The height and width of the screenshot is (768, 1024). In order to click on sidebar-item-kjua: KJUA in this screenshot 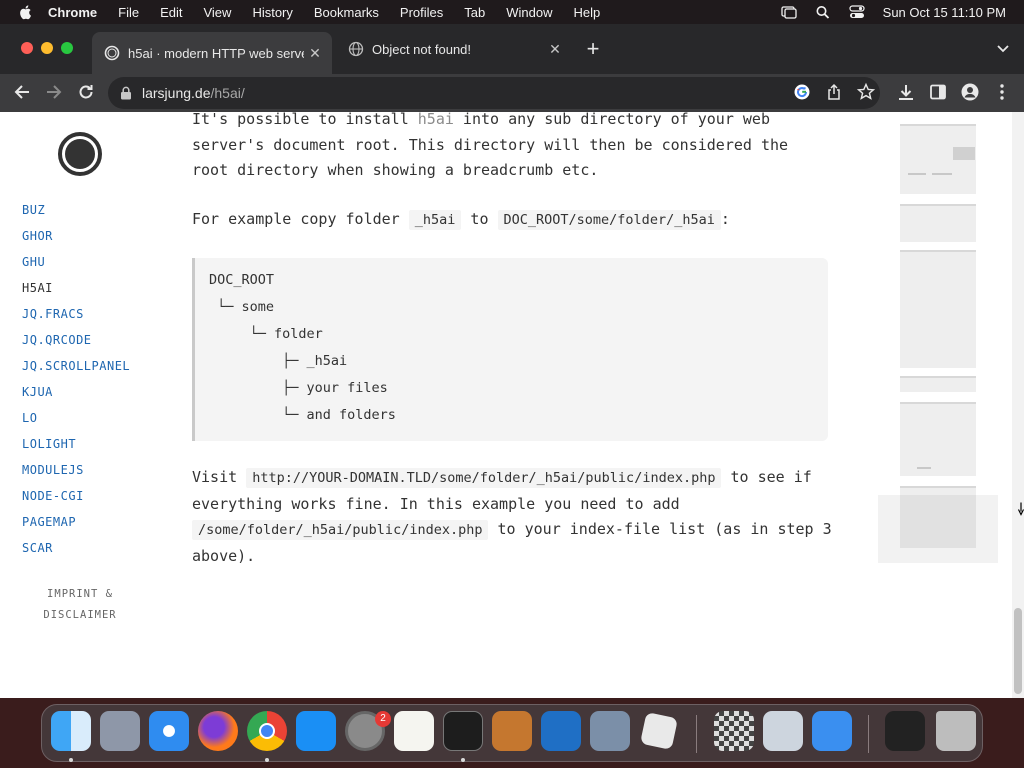, I will do `click(76, 395)`.